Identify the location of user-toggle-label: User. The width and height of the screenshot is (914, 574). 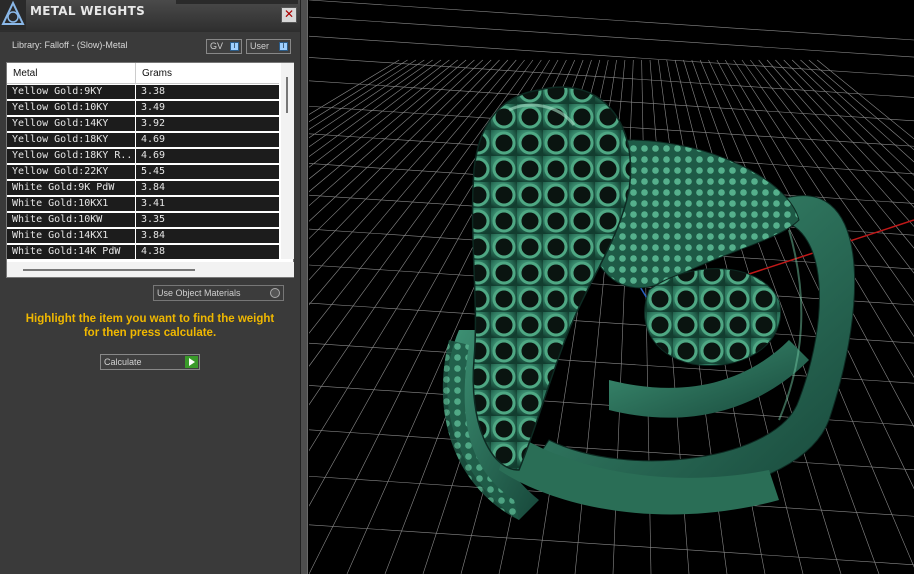
(260, 46).